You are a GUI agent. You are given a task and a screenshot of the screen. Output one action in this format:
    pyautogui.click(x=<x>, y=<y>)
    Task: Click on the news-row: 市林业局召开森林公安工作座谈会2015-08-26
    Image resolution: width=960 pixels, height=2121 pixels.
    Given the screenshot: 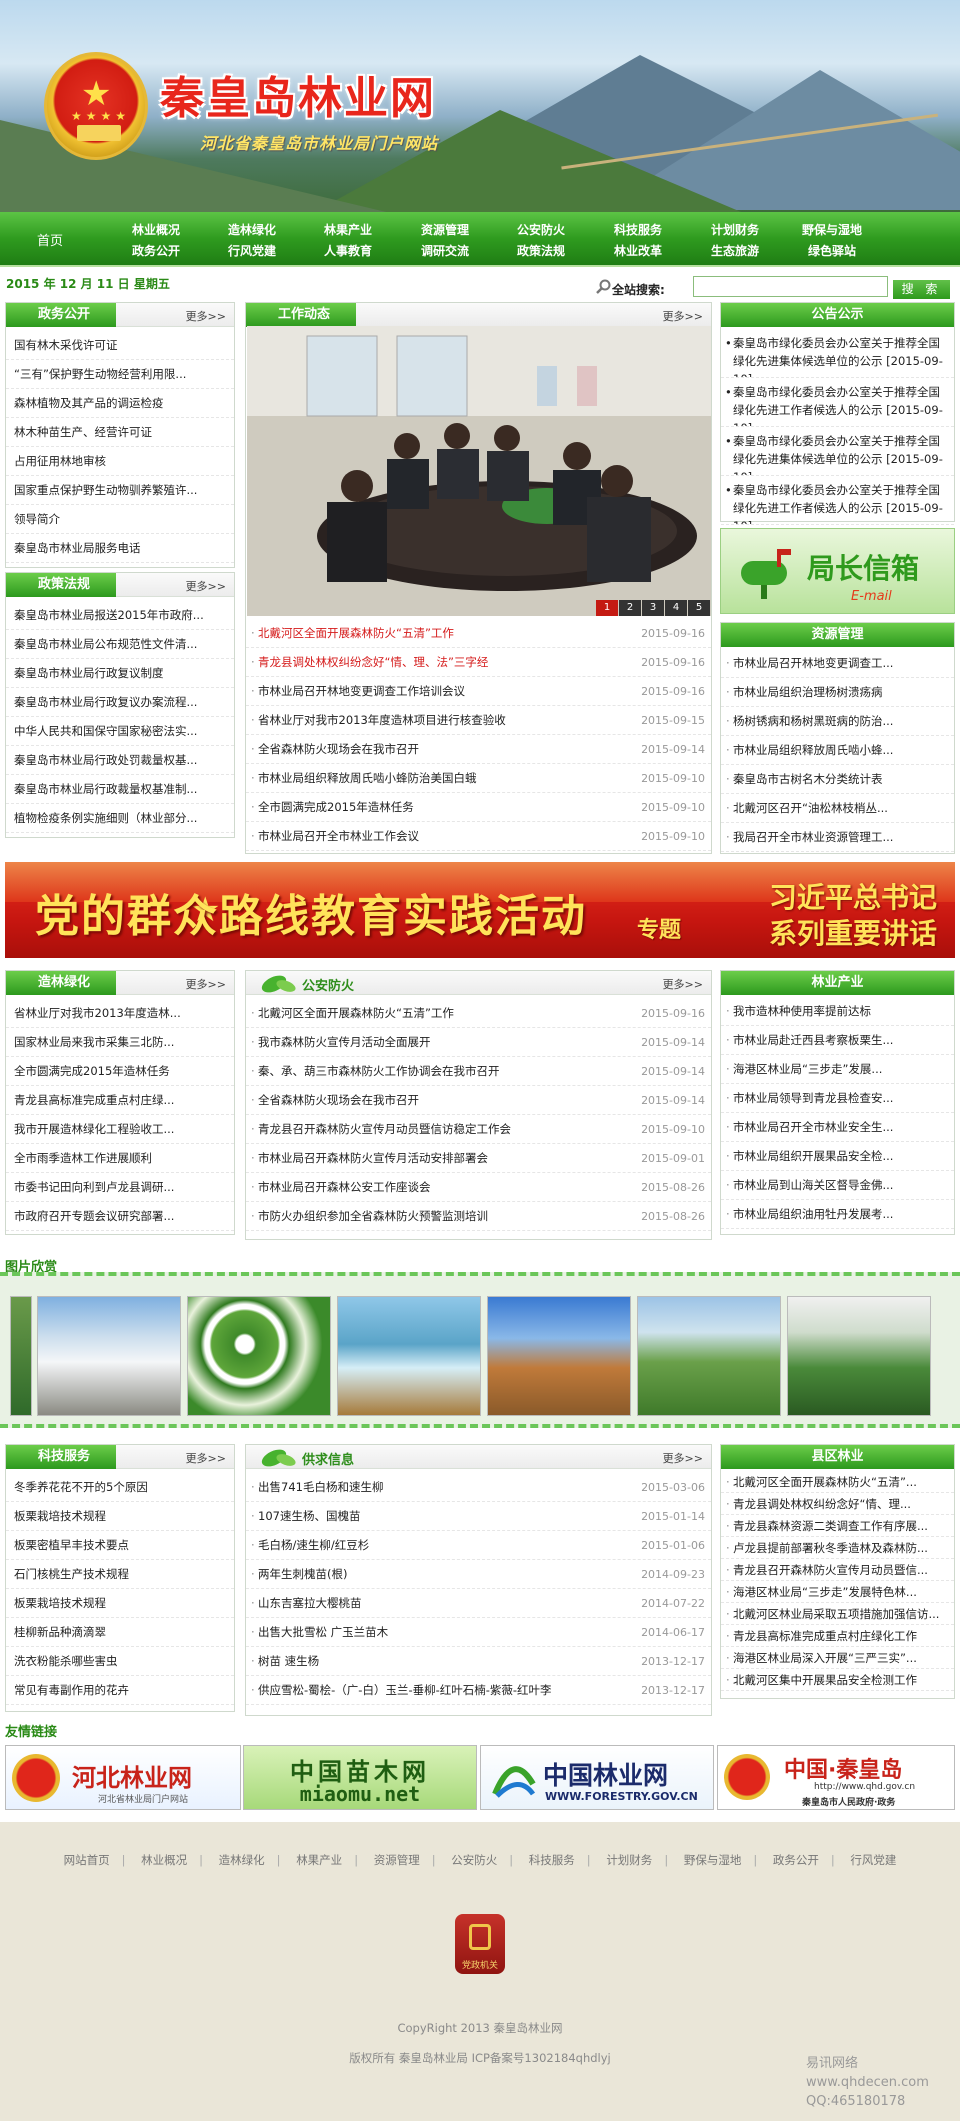 What is the action you would take?
    pyautogui.click(x=478, y=1187)
    